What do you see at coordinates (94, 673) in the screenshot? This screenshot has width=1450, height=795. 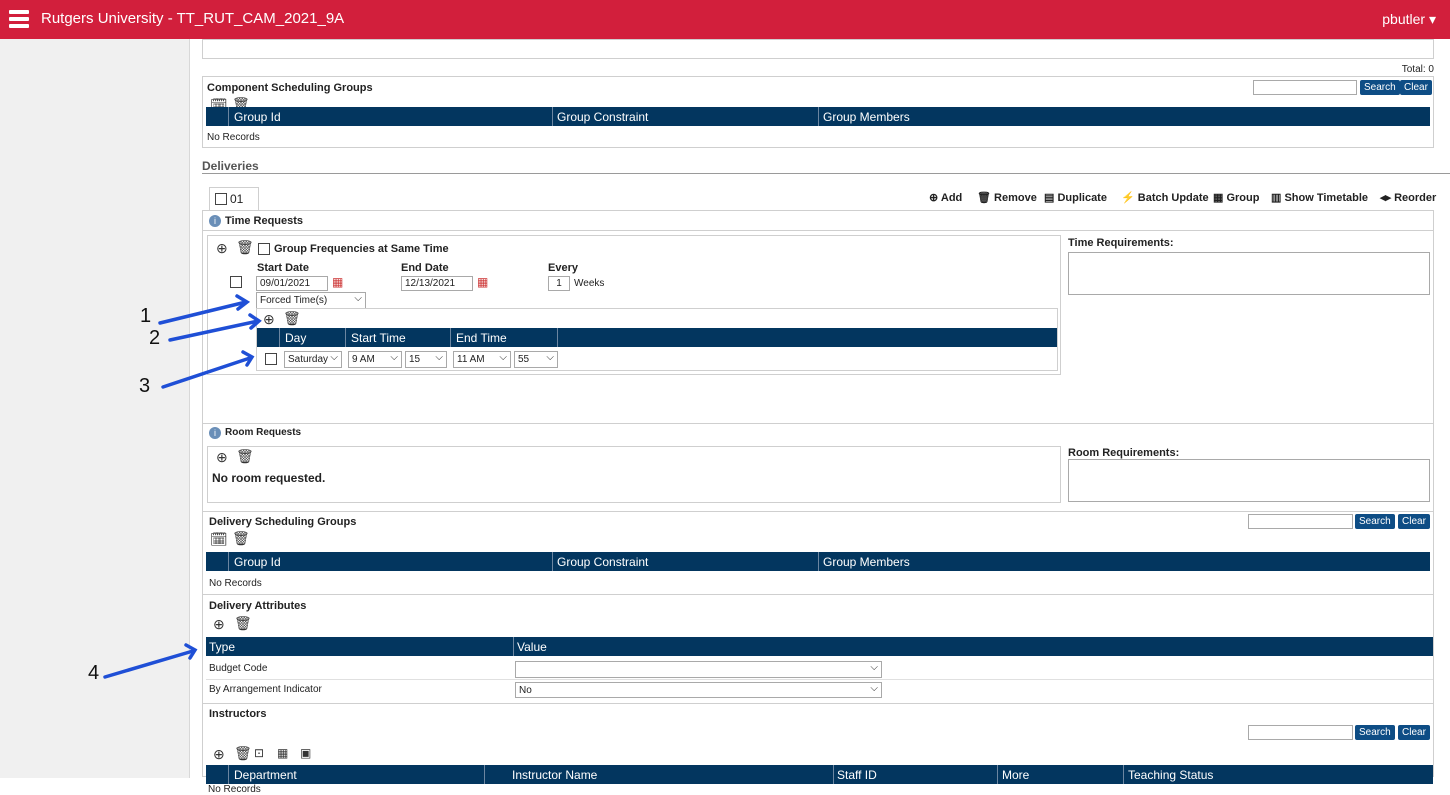 I see `annotation-4: 4` at bounding box center [94, 673].